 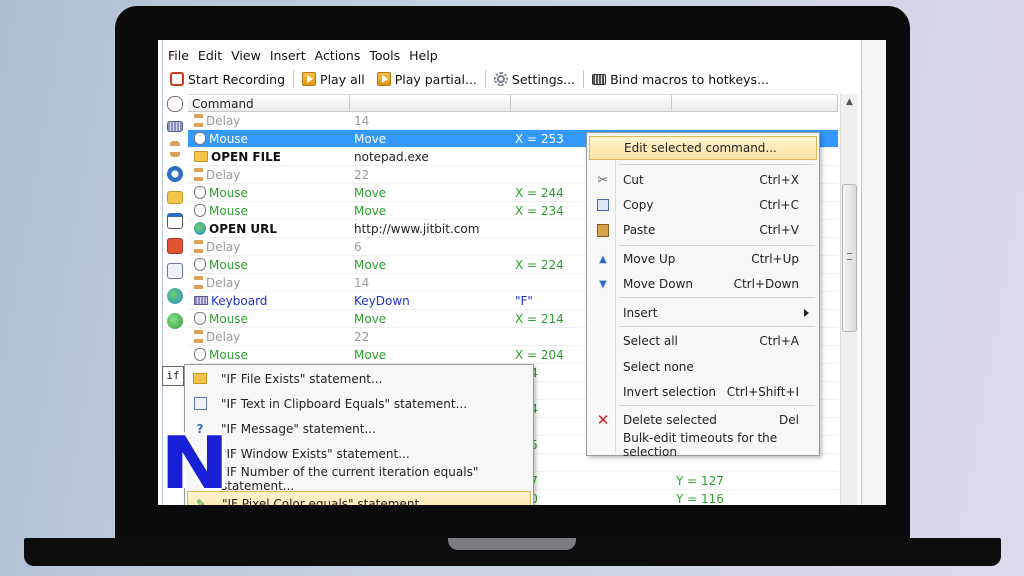 I want to click on menu-file: File, so click(x=179, y=56).